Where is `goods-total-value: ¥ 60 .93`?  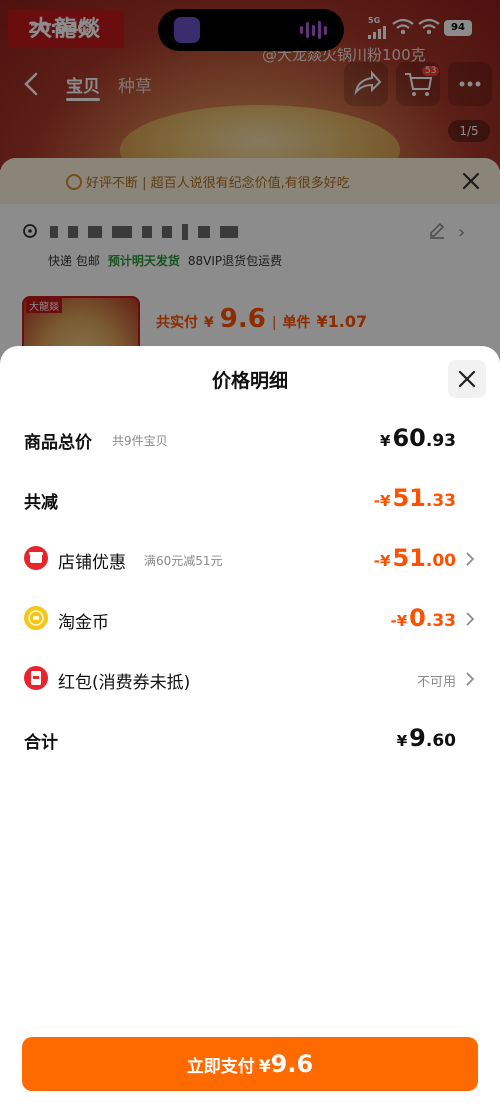
goods-total-value: ¥ 60 .93 is located at coordinates (418, 438).